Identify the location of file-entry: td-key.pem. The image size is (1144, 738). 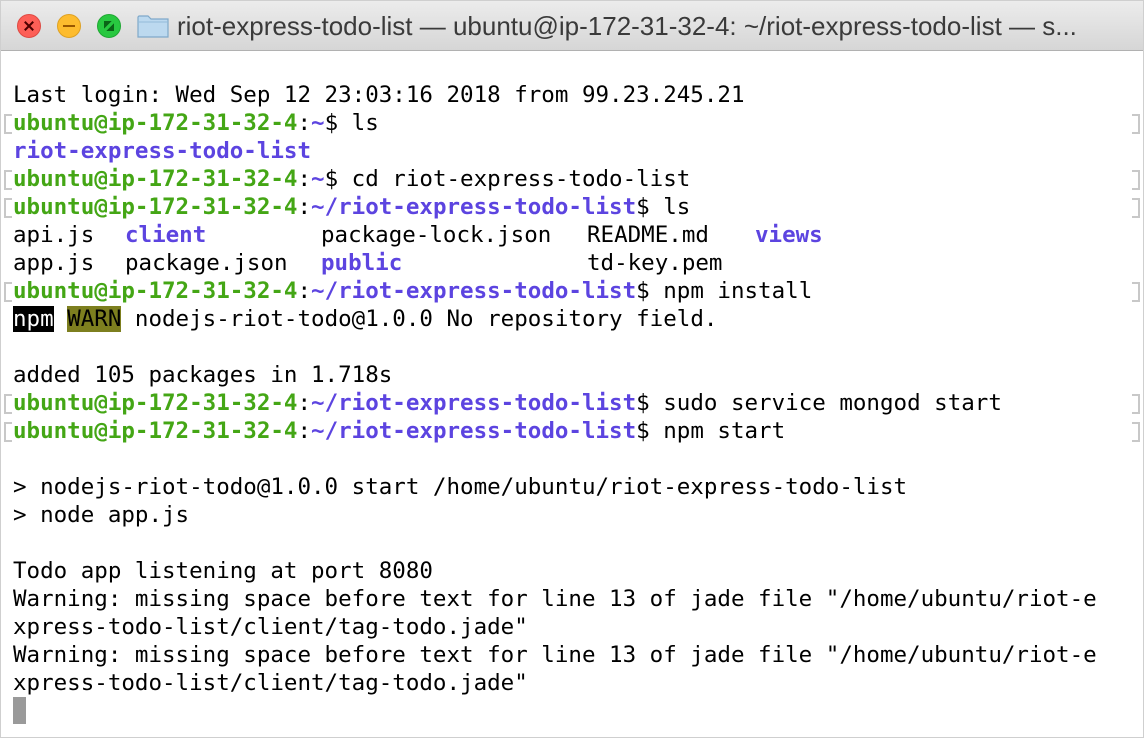
(655, 263).